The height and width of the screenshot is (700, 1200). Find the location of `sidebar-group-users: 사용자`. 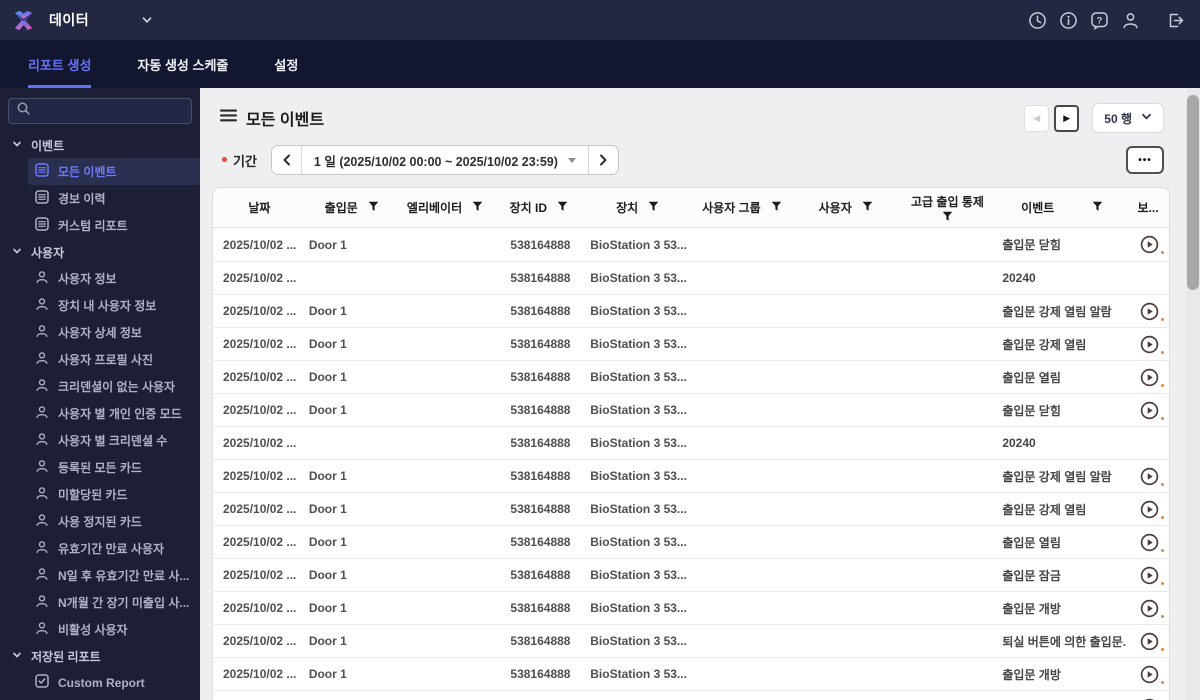

sidebar-group-users: 사용자 is located at coordinates (100, 252).